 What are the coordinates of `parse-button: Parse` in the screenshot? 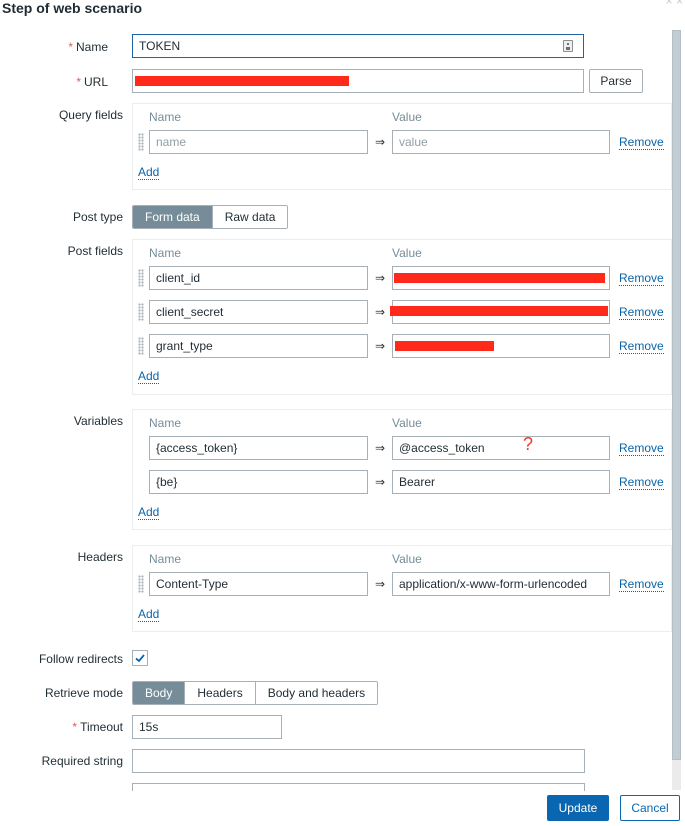 It's located at (616, 81).